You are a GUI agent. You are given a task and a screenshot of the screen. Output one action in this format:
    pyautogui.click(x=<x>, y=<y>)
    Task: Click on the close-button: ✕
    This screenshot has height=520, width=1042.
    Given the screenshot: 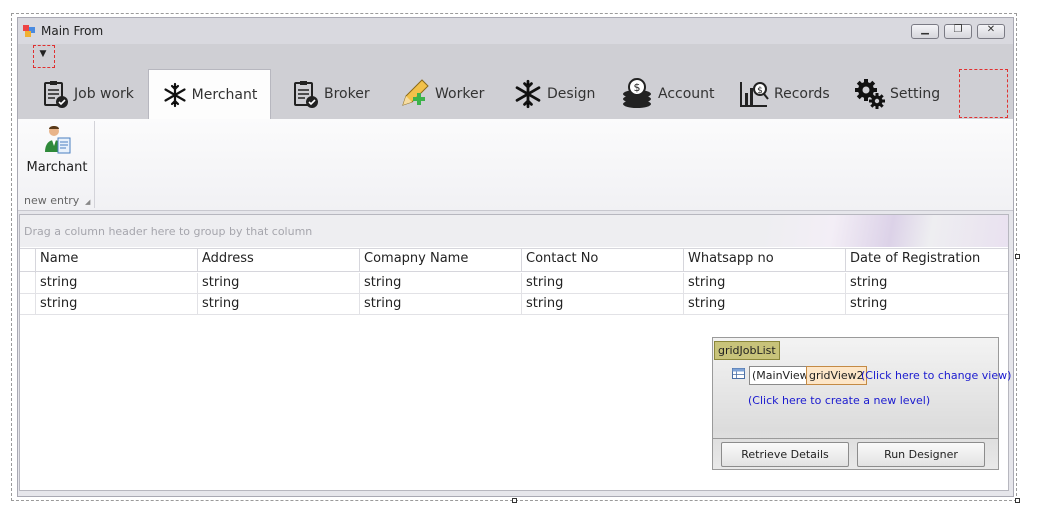 What is the action you would take?
    pyautogui.click(x=991, y=31)
    